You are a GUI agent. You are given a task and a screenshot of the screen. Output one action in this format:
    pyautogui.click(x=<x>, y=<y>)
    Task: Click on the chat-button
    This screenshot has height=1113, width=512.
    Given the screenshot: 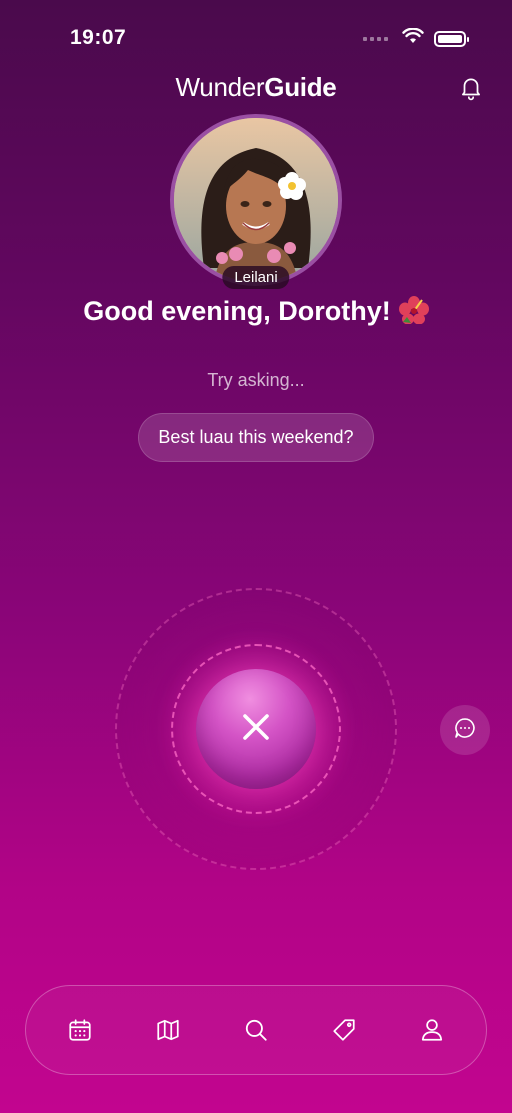 What is the action you would take?
    pyautogui.click(x=465, y=730)
    